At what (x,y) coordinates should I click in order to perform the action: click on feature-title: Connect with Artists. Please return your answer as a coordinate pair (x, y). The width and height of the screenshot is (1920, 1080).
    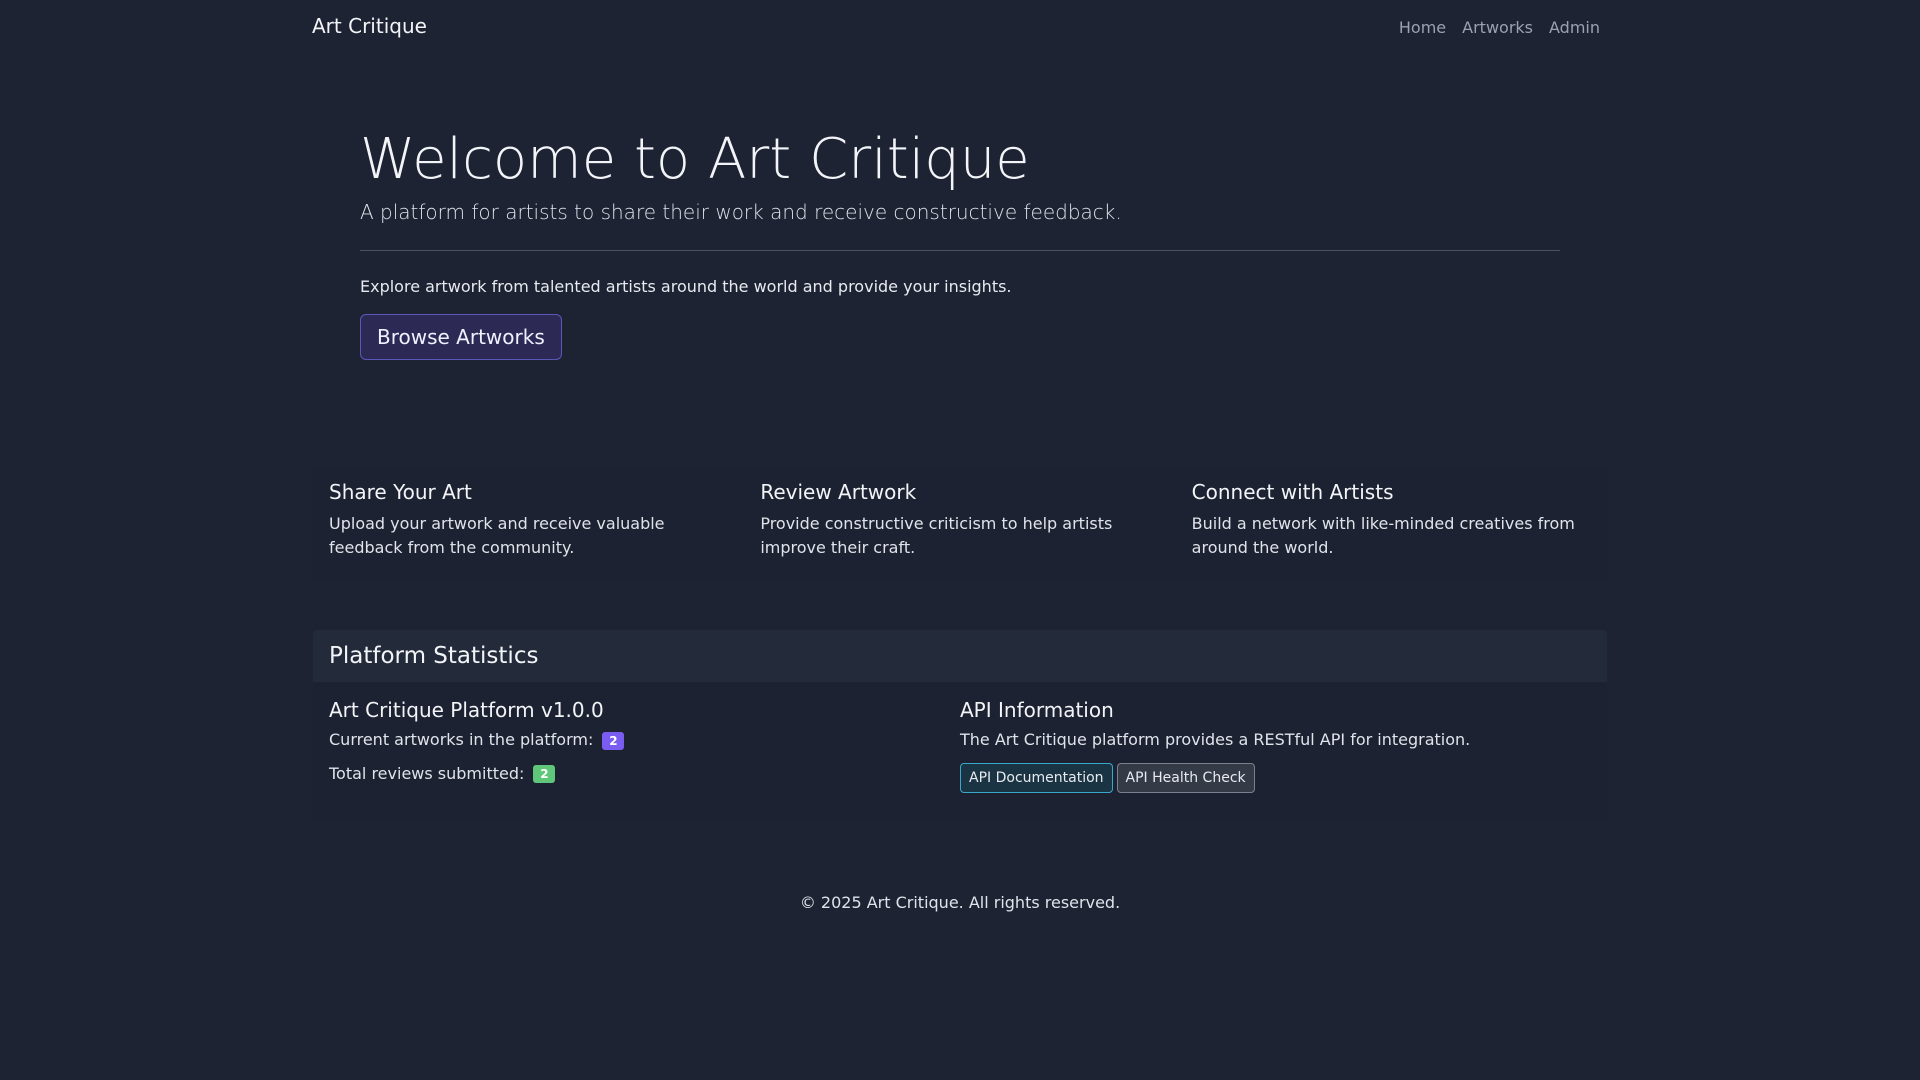
    Looking at the image, I should click on (1292, 492).